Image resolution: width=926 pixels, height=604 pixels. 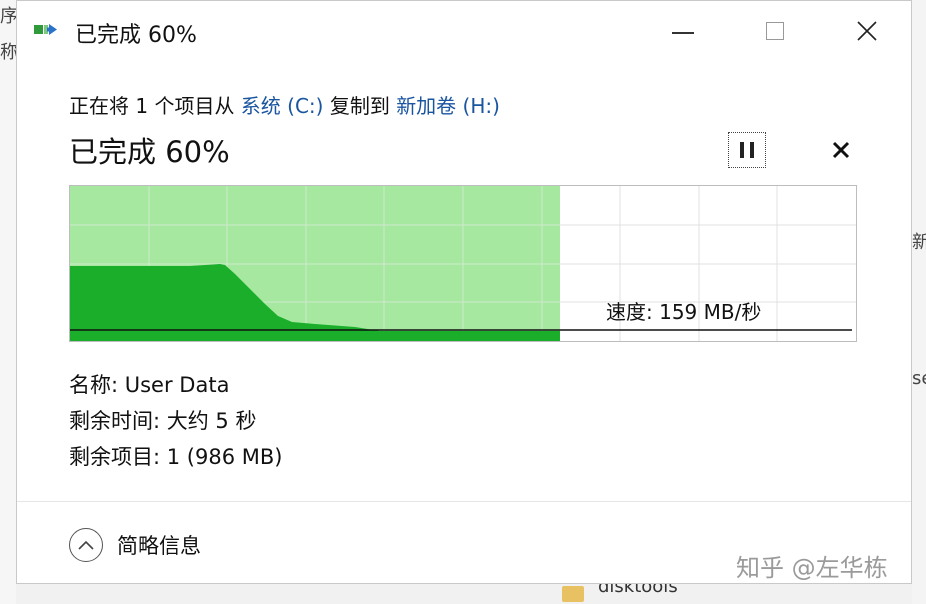 I want to click on time-remaining-label: 剩余时间: 大约 5 秒, so click(x=163, y=421).